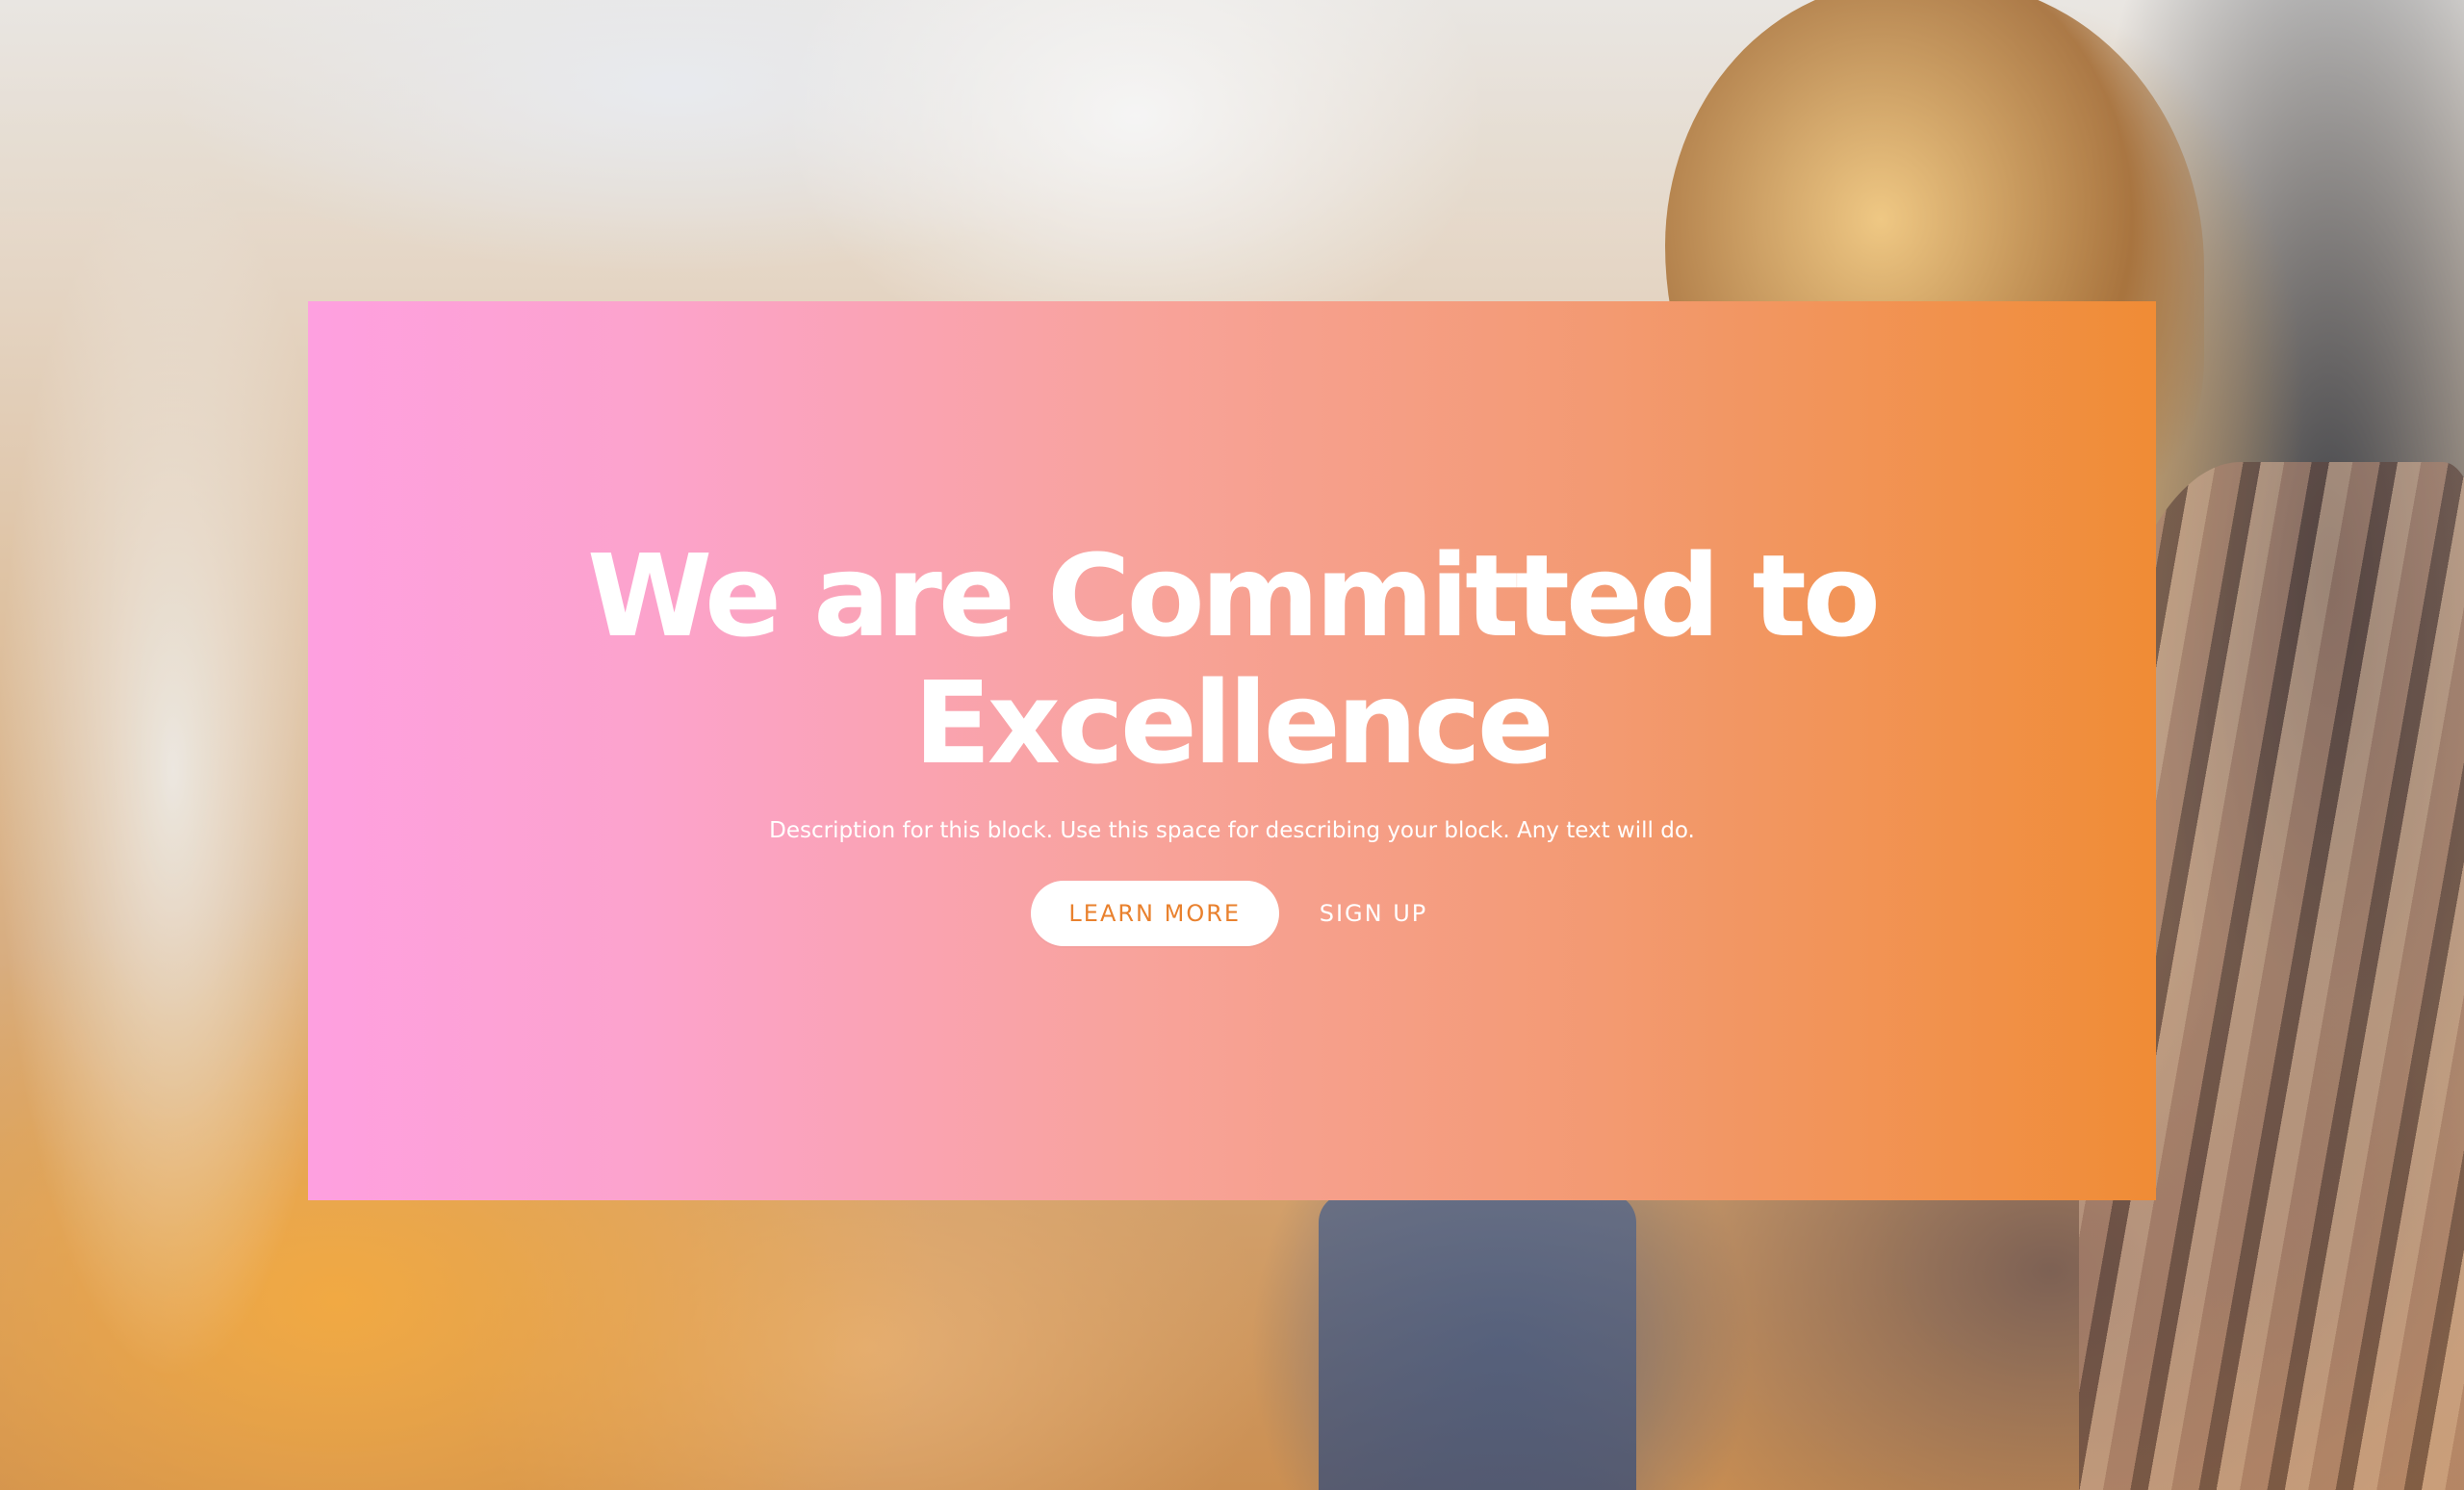 The image size is (2464, 1490). Describe the element at coordinates (1234, 659) in the screenshot. I see `hero-headline: We are Committed to Excellence` at that location.